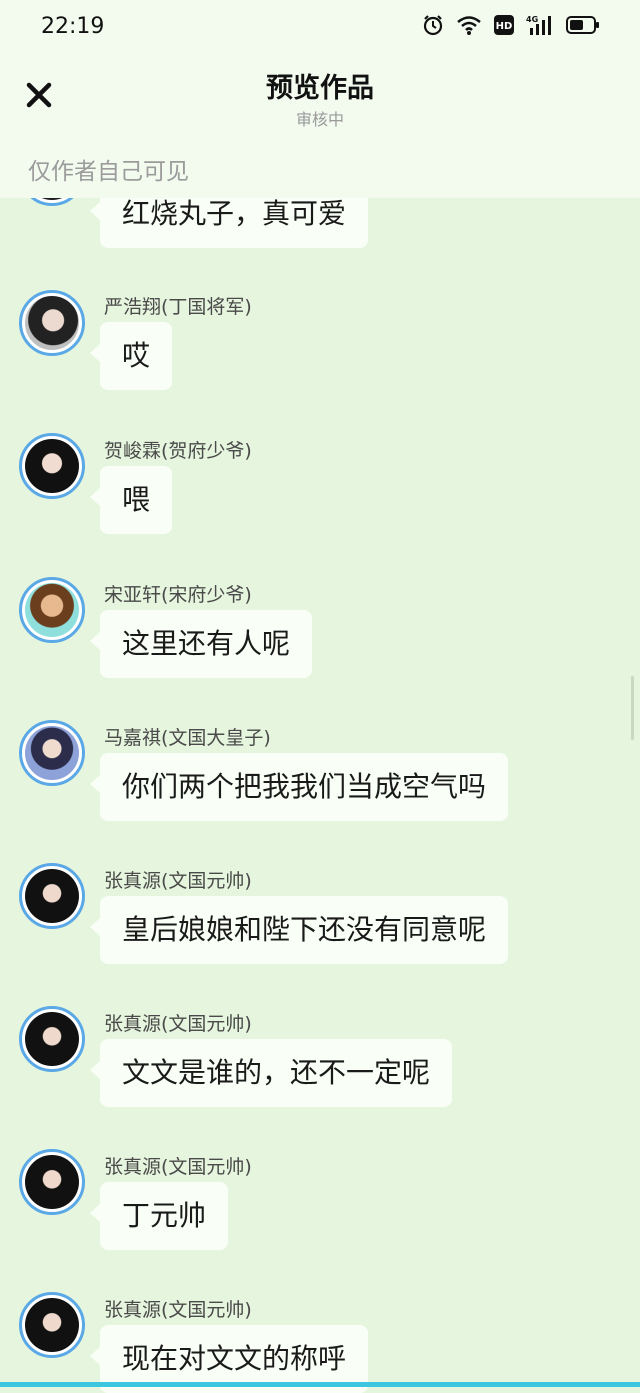 This screenshot has height=1393, width=640. What do you see at coordinates (159, 1216) in the screenshot?
I see `message-bubble: 丁元帅` at bounding box center [159, 1216].